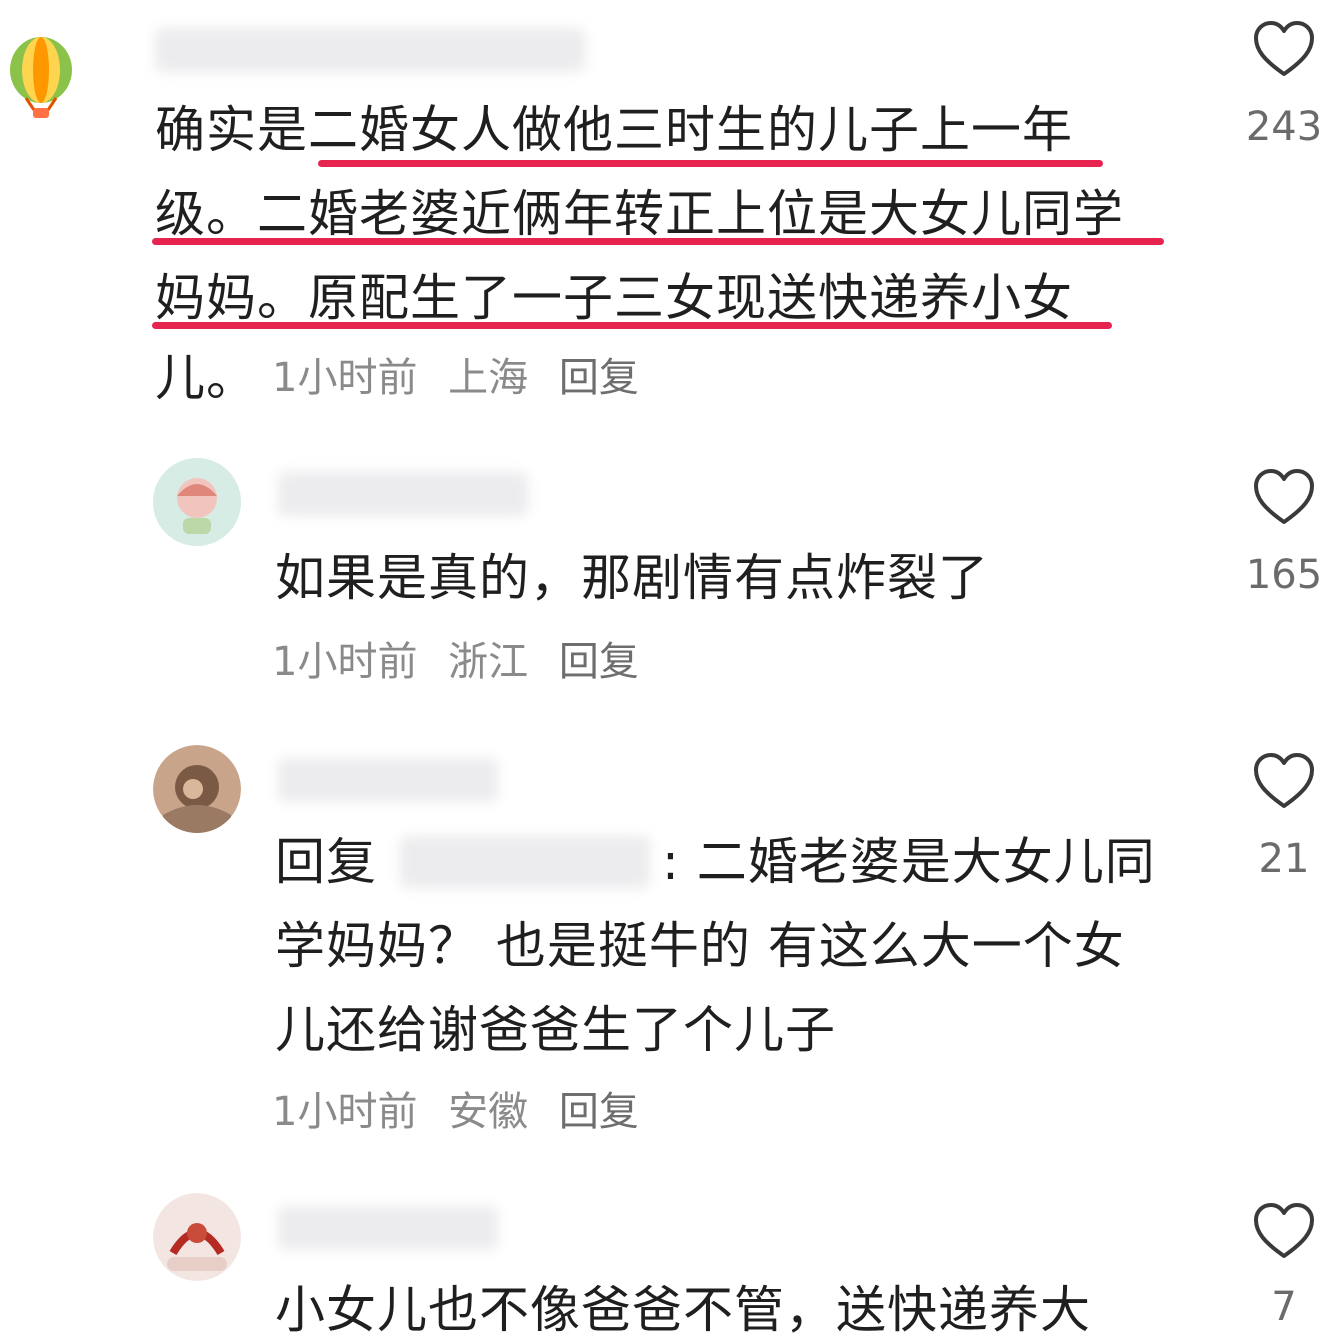 The width and height of the screenshot is (1330, 1342). I want to click on location: 上海, so click(488, 378).